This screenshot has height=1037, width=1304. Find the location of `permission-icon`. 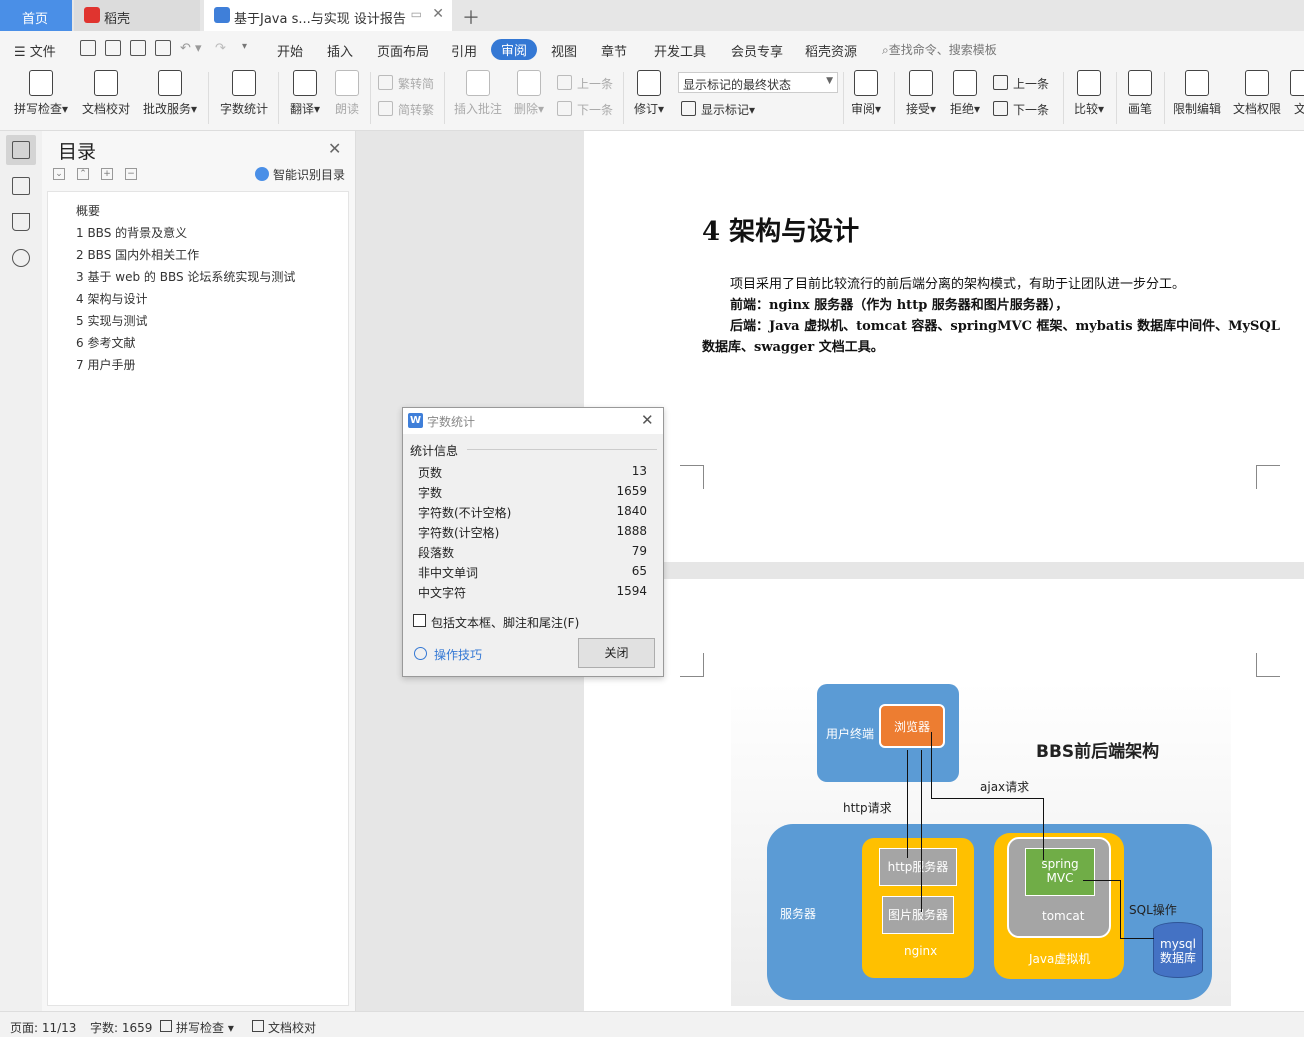

permission-icon is located at coordinates (1257, 83).